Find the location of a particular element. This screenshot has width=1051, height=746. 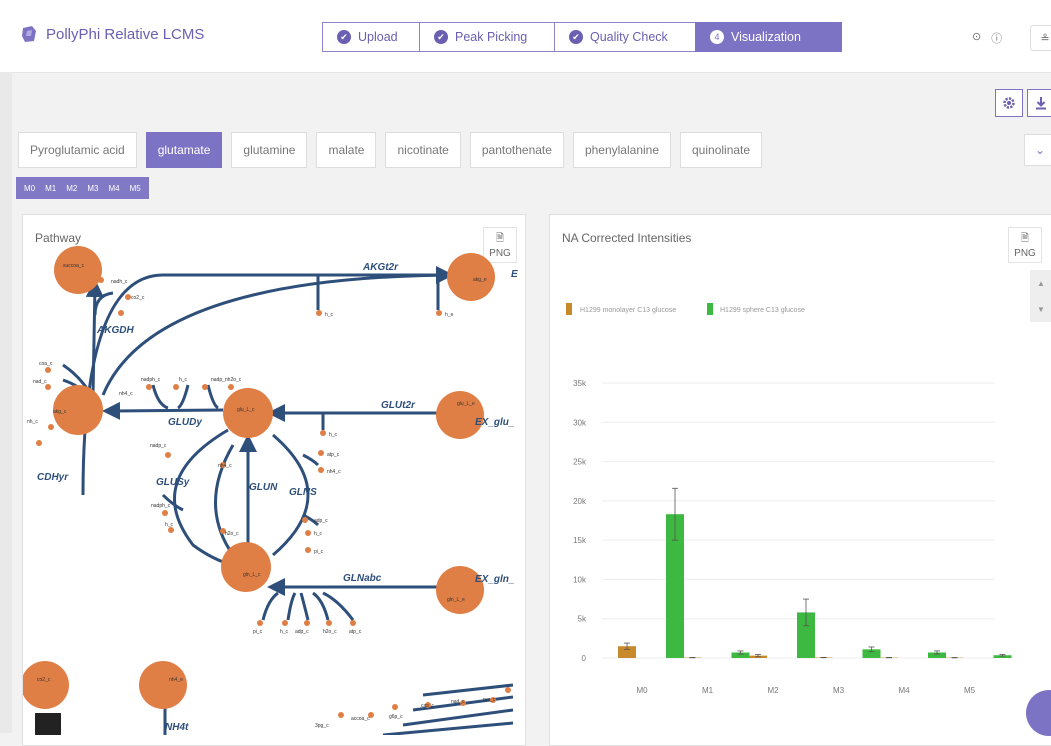

svg-text: CDHyr is located at coordinates (53, 477).